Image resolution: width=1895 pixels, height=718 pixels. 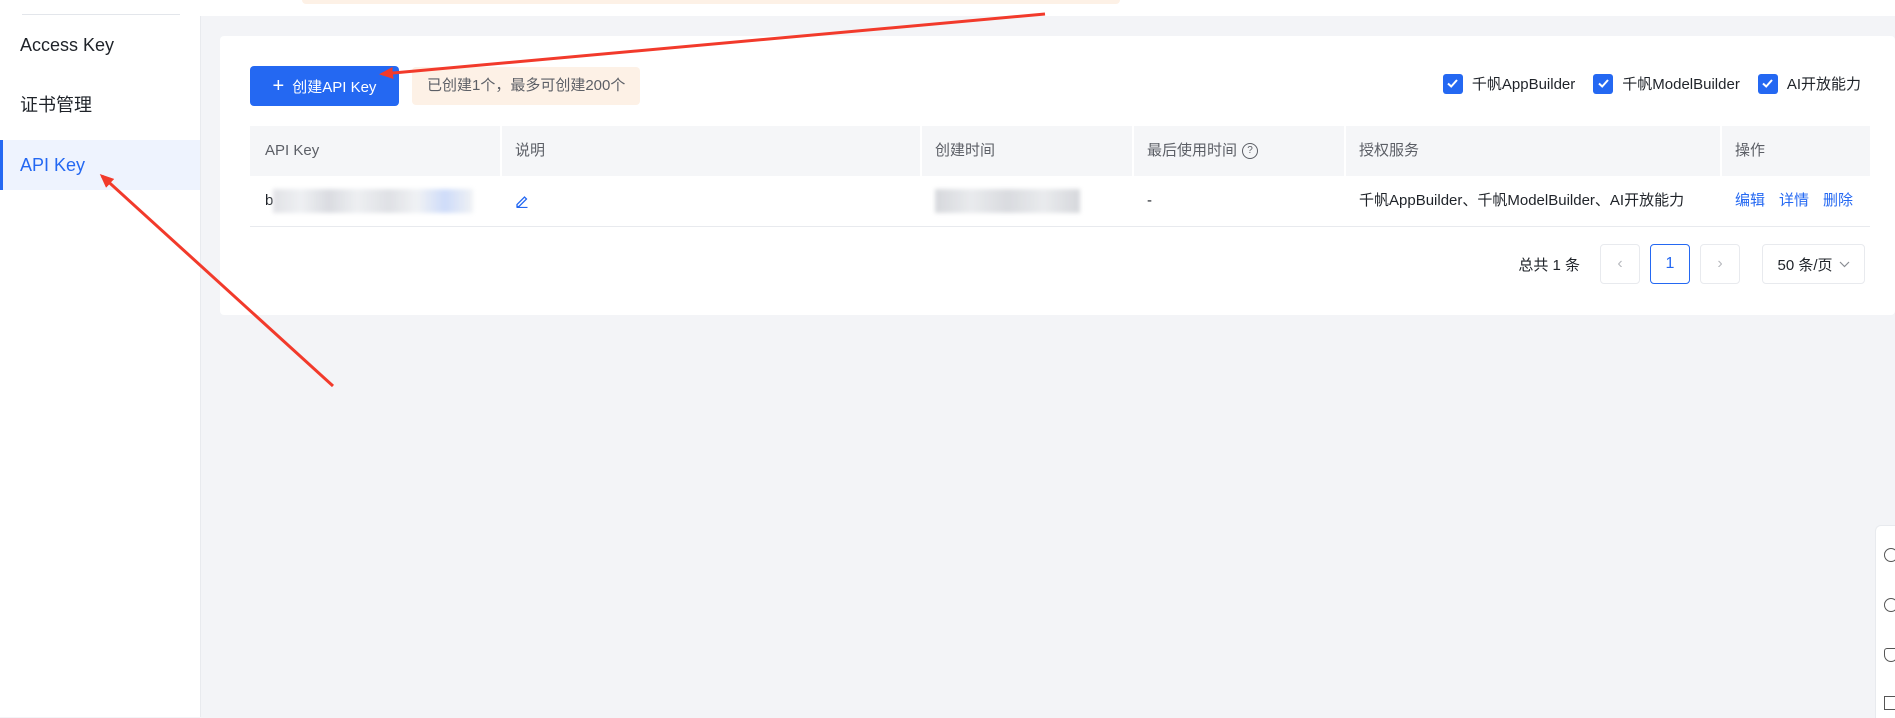 I want to click on delete-link: 删除, so click(x=1838, y=200).